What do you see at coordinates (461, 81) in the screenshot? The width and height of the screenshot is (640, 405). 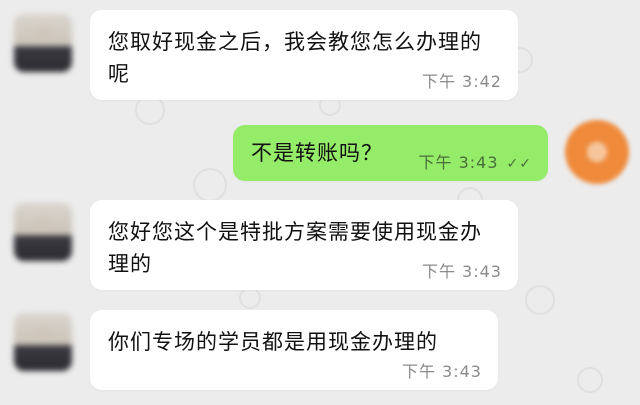 I see `message-time: 下午 3:42` at bounding box center [461, 81].